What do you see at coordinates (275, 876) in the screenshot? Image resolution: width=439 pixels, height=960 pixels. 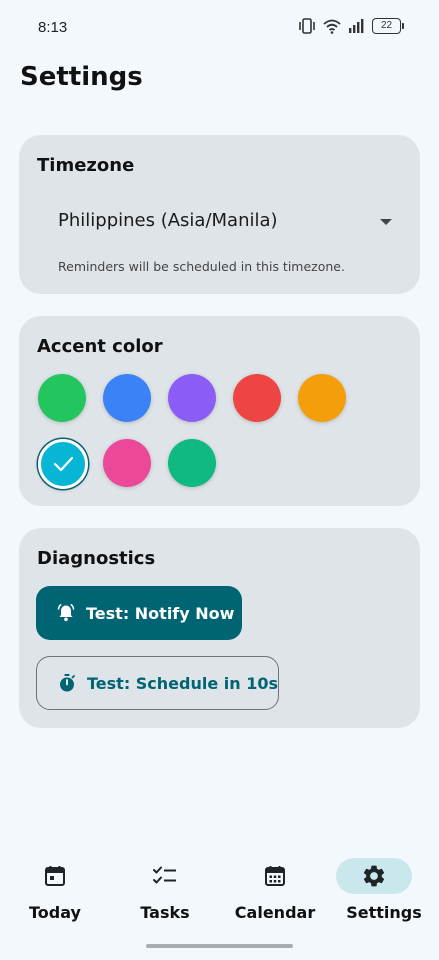 I see `calendar-icon` at bounding box center [275, 876].